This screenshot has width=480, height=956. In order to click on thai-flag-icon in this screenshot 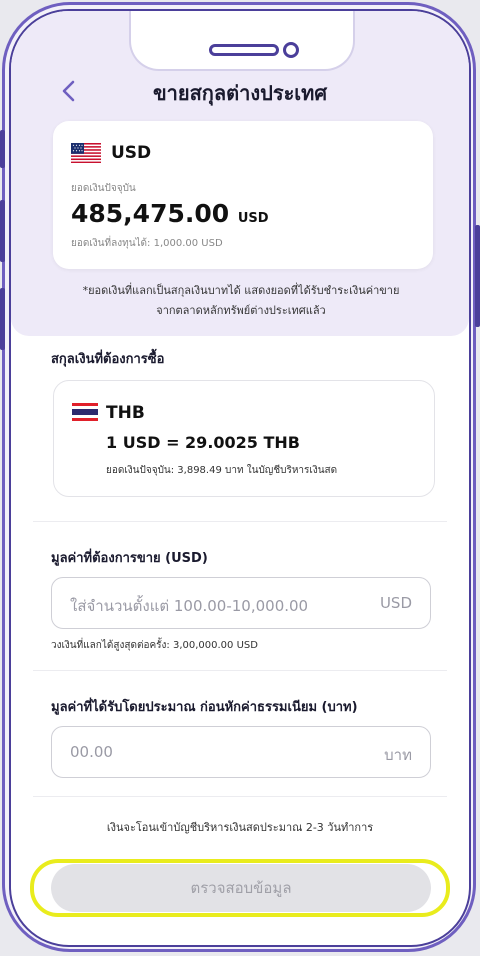, I will do `click(85, 412)`.